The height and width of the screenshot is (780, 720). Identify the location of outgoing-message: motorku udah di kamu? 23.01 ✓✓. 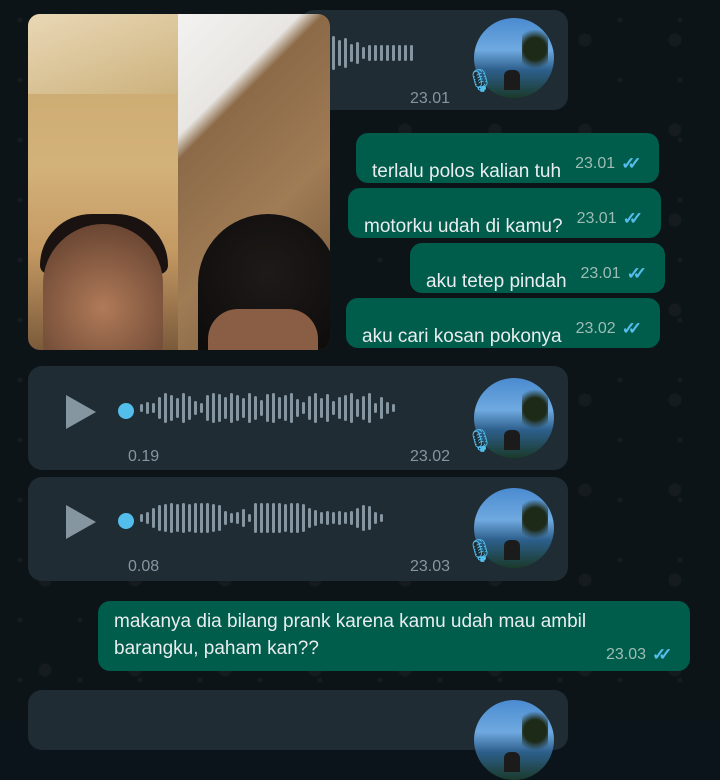
(504, 213).